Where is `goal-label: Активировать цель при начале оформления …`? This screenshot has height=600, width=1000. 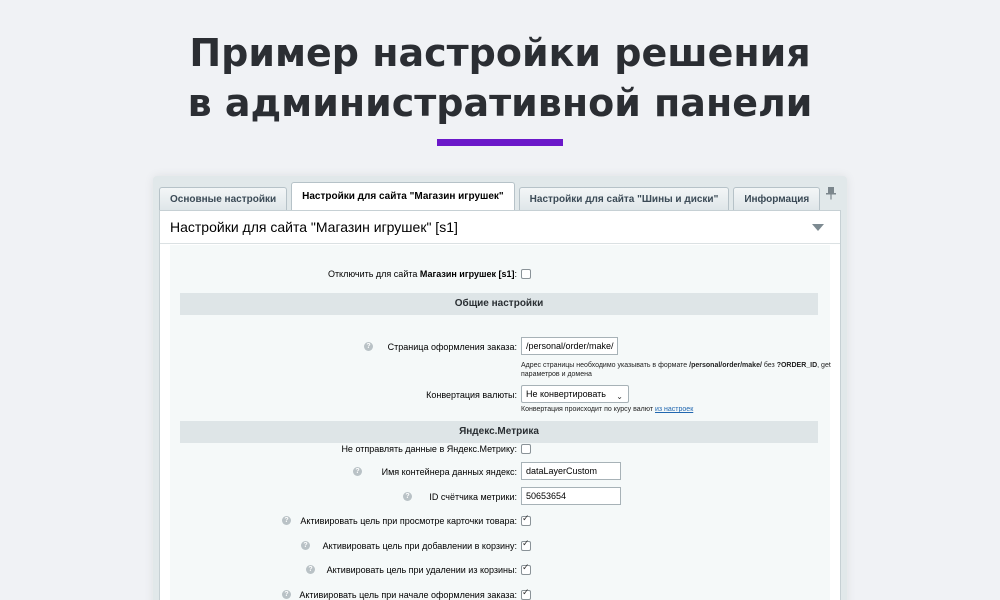
goal-label: Активировать цель при начале оформления … is located at coordinates (408, 595).